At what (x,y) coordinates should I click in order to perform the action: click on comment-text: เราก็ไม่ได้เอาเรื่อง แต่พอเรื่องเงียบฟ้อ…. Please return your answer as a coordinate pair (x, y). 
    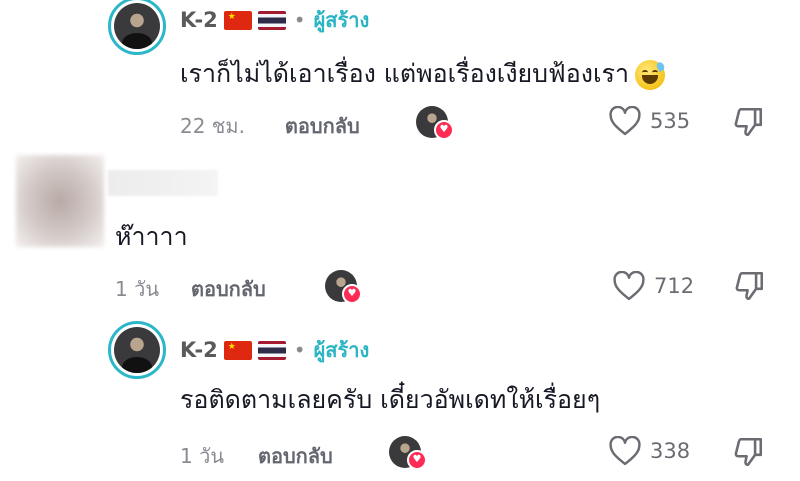
    Looking at the image, I should click on (423, 74).